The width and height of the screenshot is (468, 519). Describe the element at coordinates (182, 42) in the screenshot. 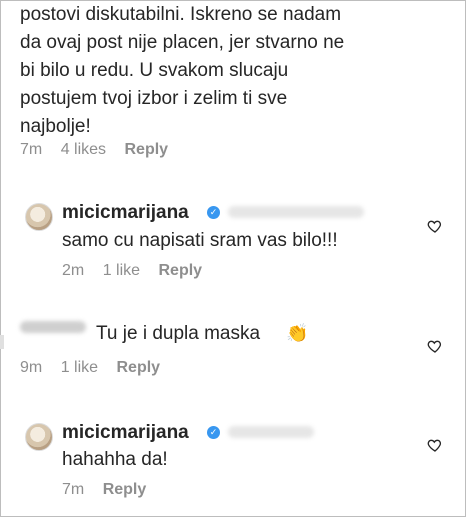

I see `comment-text-line: da ovaj post nije placen, jer stvarno ne` at that location.